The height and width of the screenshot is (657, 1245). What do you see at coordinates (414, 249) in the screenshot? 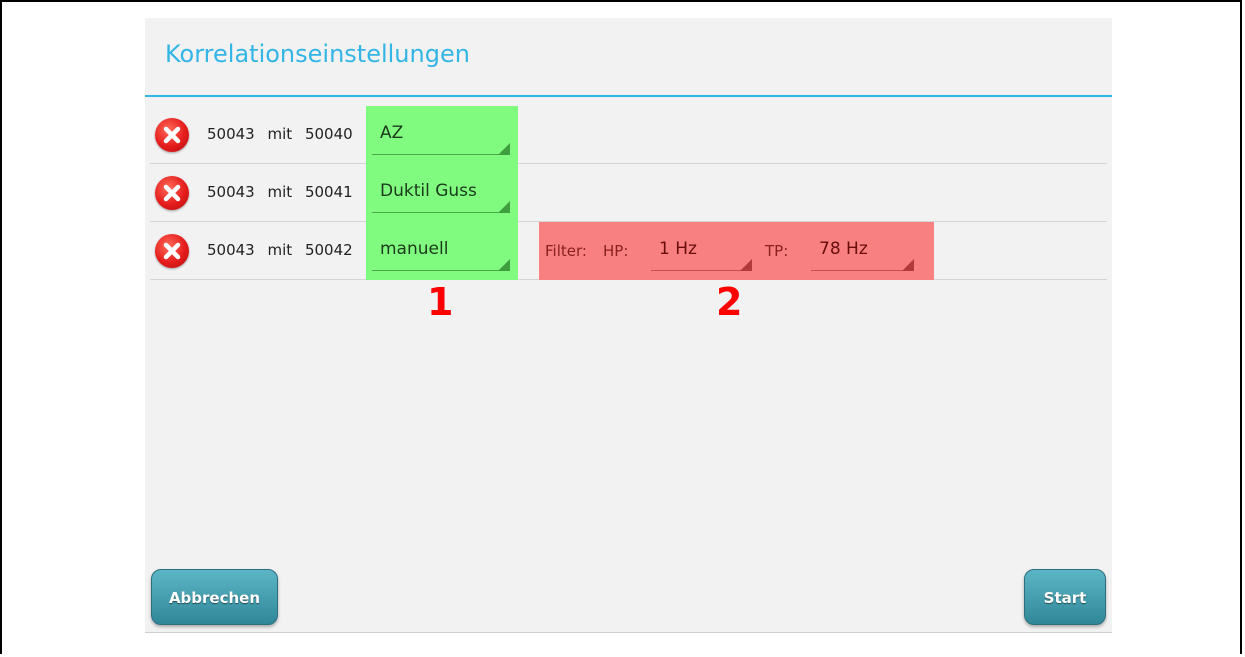
I see `material-value: manuell` at bounding box center [414, 249].